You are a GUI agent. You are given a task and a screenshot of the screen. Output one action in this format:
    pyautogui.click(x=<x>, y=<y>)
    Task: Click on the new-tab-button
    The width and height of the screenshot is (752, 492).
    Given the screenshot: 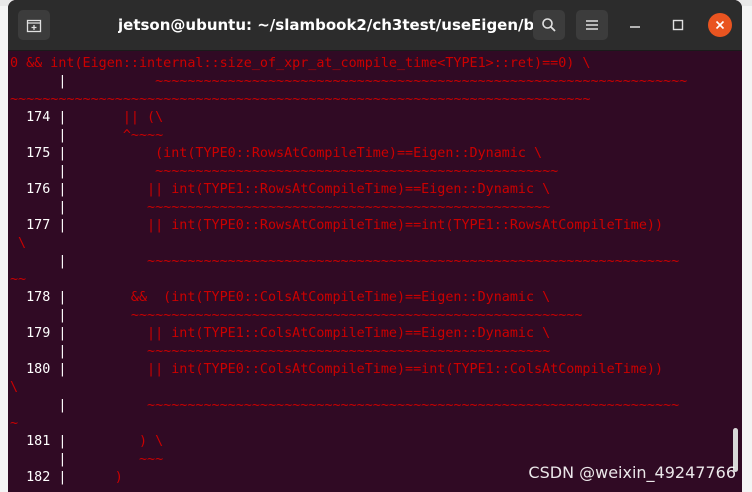 What is the action you would take?
    pyautogui.click(x=34, y=25)
    